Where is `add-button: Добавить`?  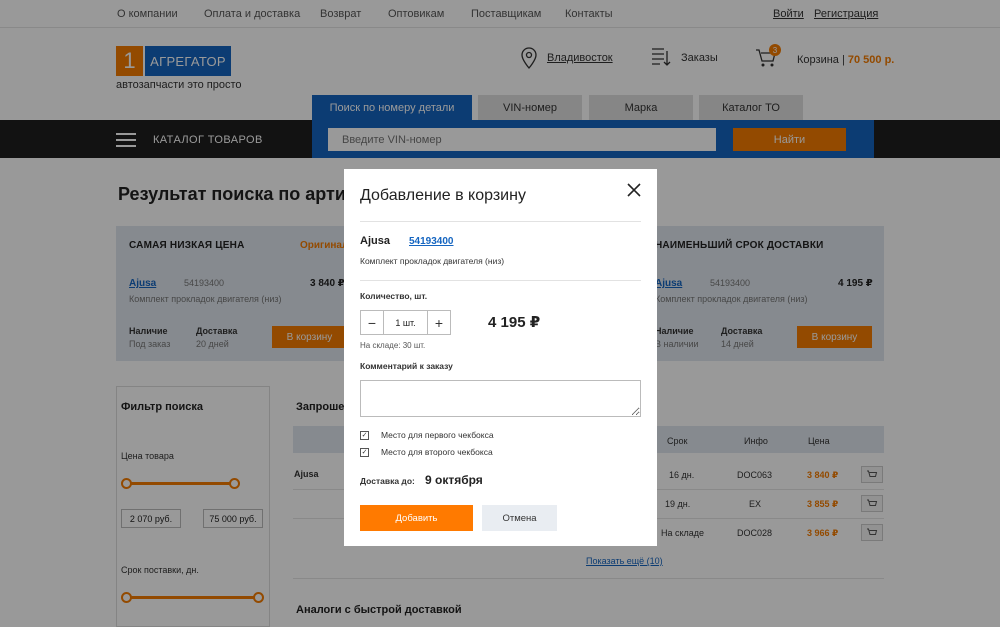 add-button: Добавить is located at coordinates (416, 518).